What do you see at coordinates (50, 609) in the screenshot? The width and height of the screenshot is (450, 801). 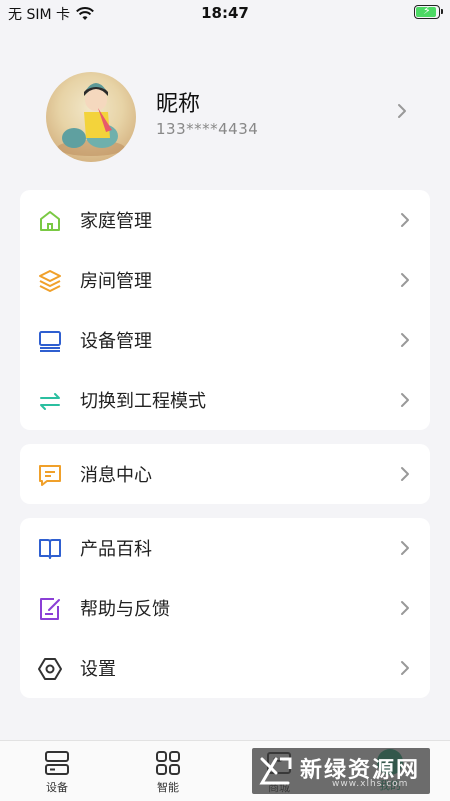 I see `edit-icon` at bounding box center [50, 609].